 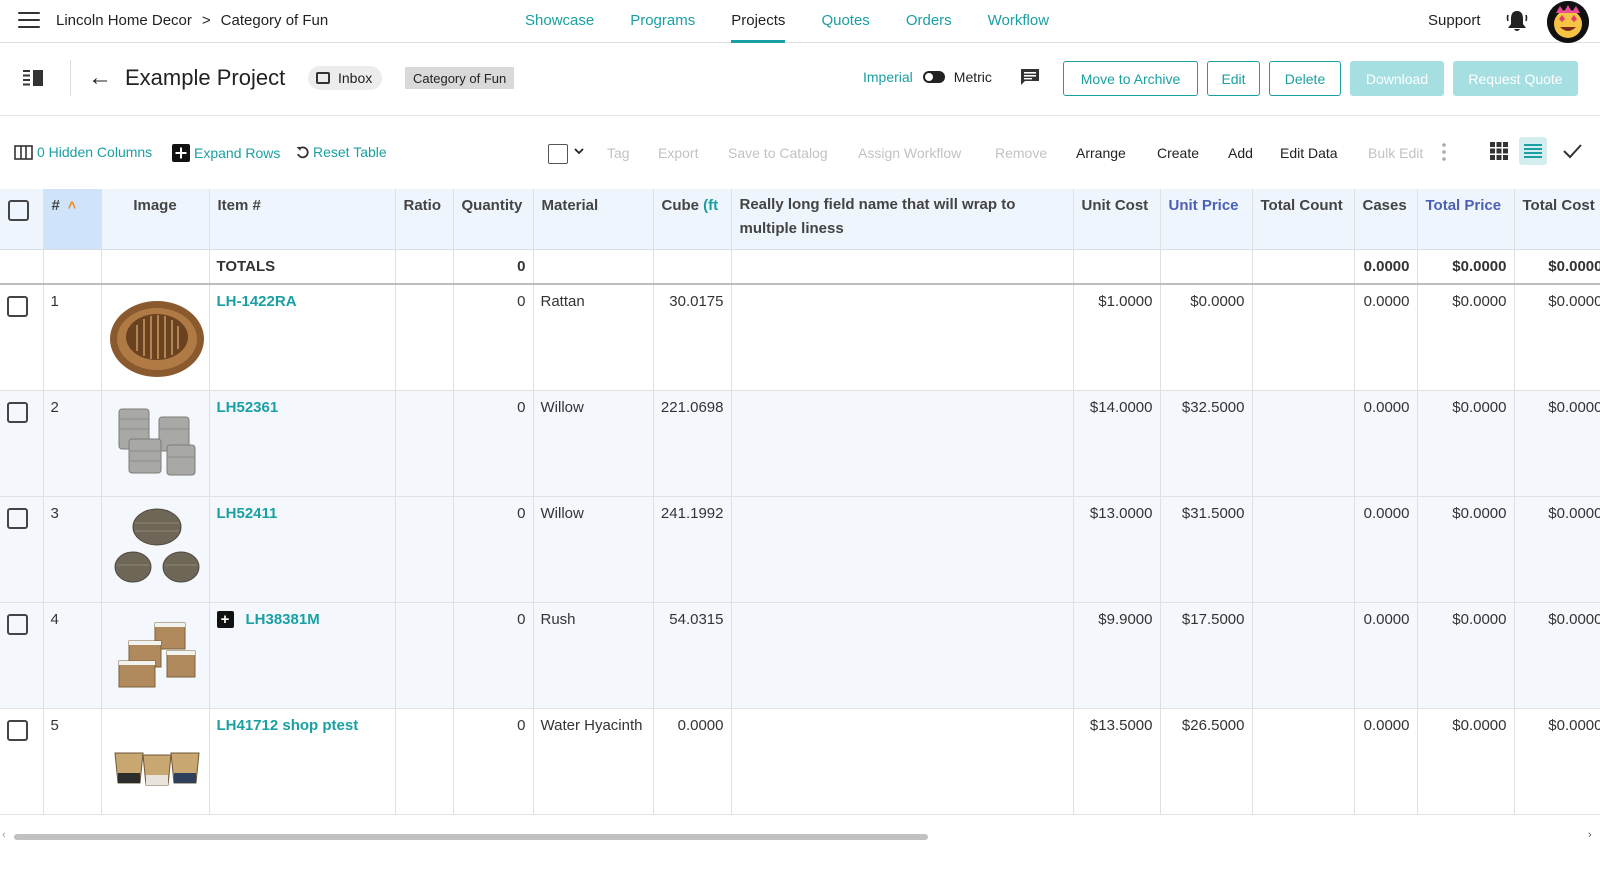 What do you see at coordinates (618, 153) in the screenshot?
I see `tag-action: Tag` at bounding box center [618, 153].